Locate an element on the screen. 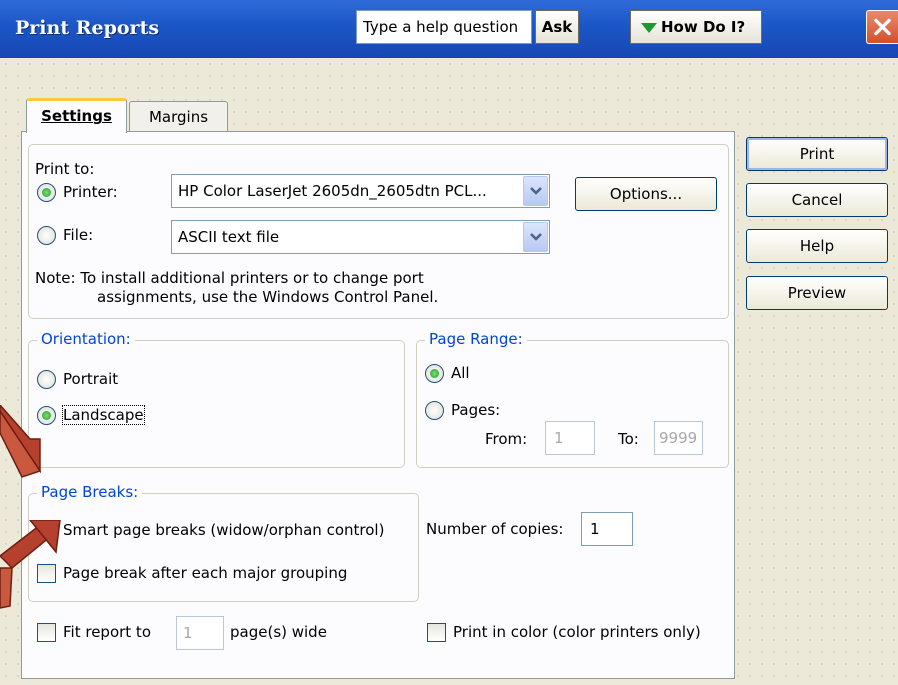 This screenshot has width=898, height=685. from-label: From: is located at coordinates (506, 439).